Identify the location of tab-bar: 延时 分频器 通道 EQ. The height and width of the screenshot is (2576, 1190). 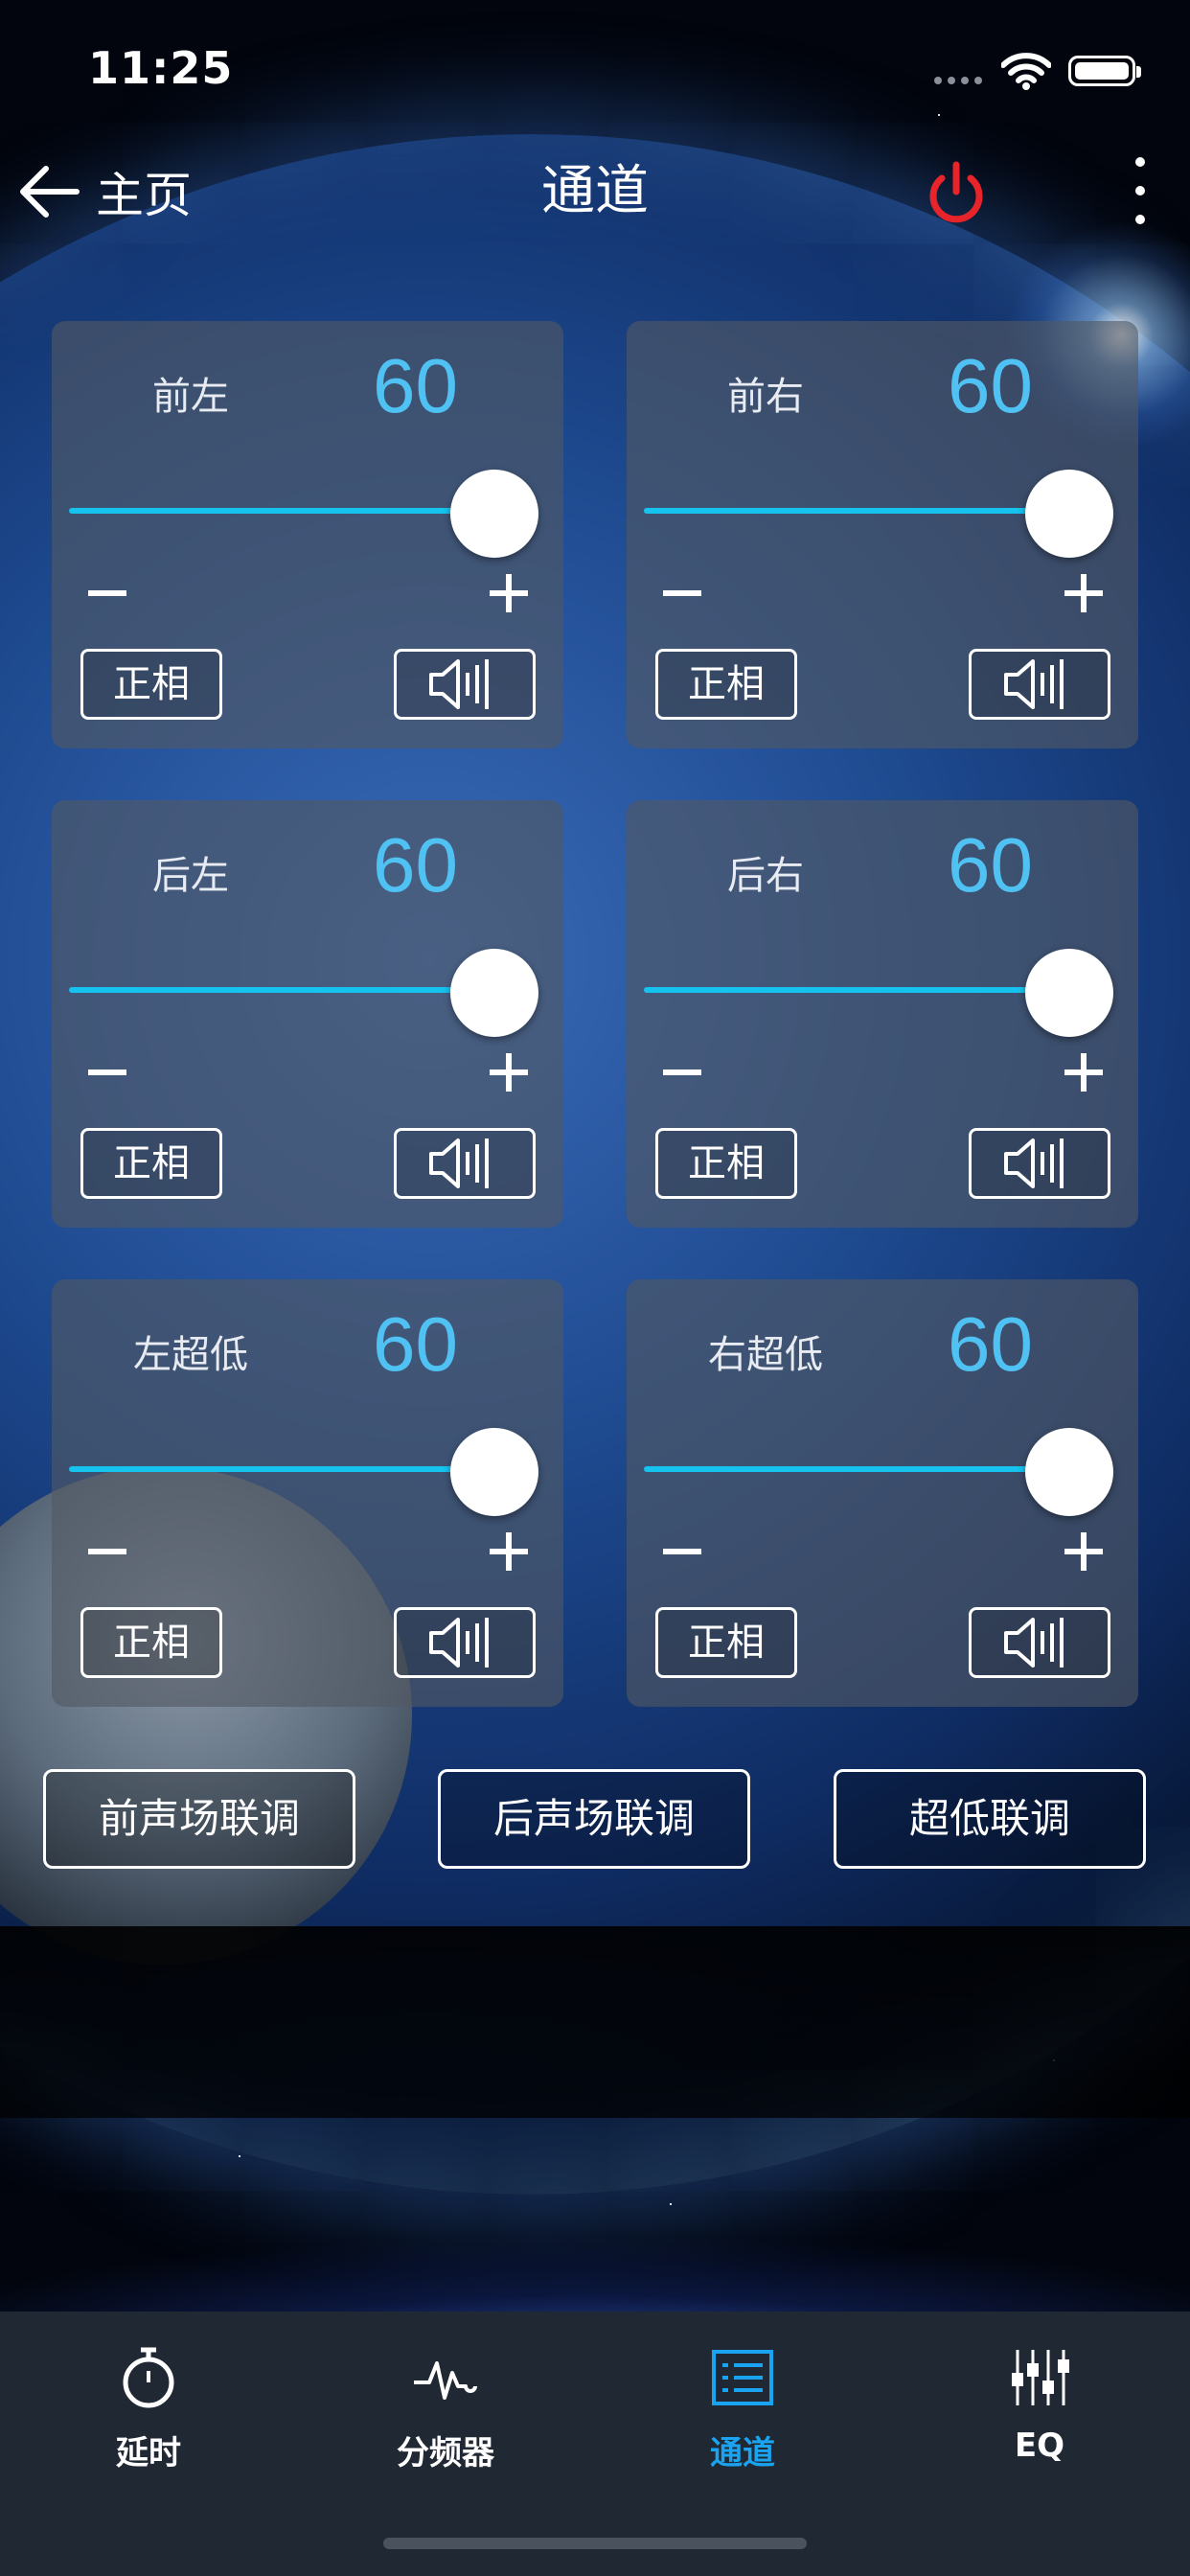
(595, 2444).